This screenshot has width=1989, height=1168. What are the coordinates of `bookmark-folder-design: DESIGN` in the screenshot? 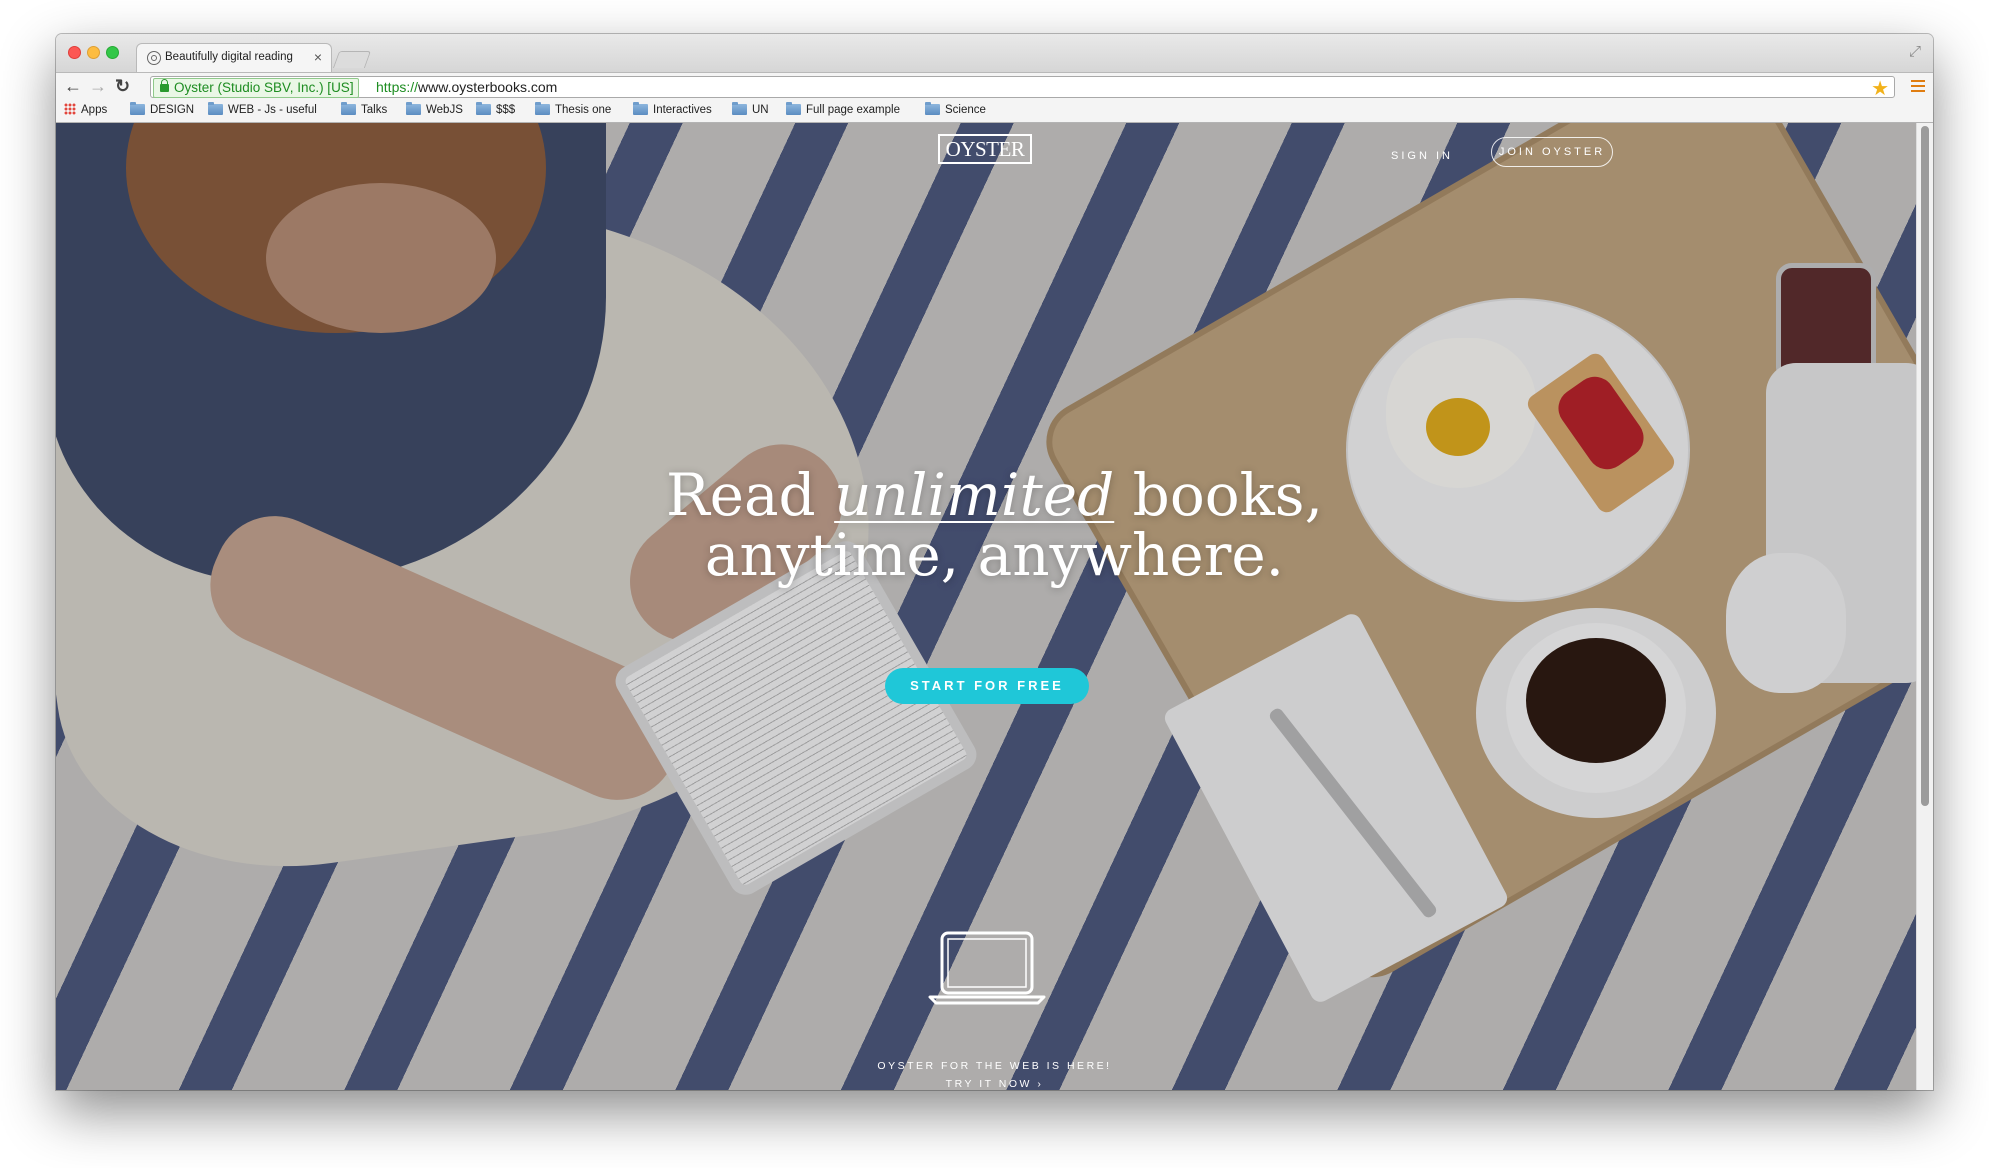 It's located at (162, 110).